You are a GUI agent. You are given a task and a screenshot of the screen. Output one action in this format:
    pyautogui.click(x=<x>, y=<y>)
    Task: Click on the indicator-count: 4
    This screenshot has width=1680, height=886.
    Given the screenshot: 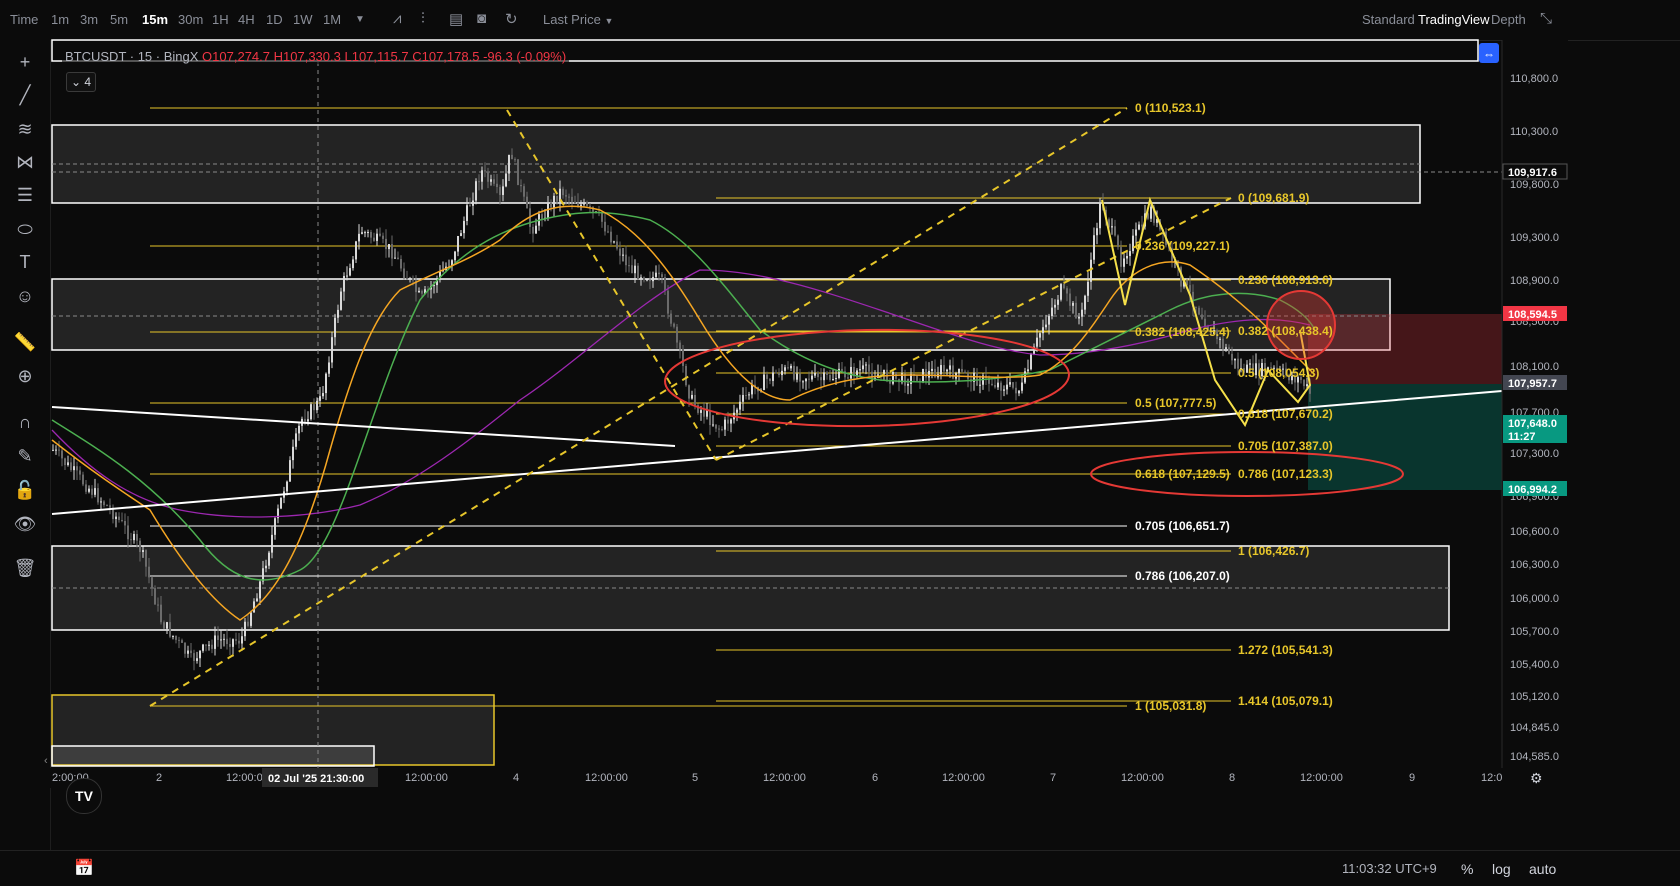 What is the action you would take?
    pyautogui.click(x=88, y=82)
    